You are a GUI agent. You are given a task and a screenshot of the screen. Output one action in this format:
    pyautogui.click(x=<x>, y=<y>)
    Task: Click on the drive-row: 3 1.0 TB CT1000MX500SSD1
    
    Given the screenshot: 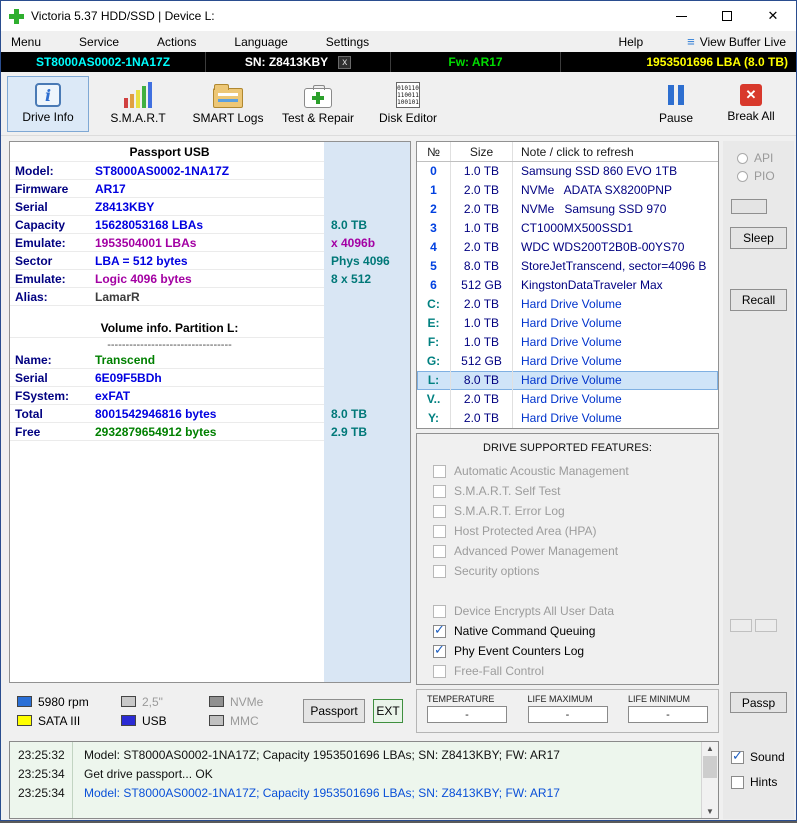 What is the action you would take?
    pyautogui.click(x=567, y=228)
    